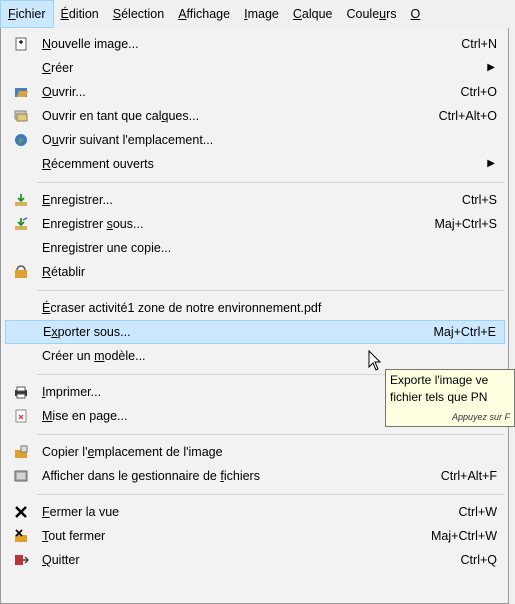 This screenshot has height=604, width=515. I want to click on menu-item-label: Rétablir, so click(64, 272).